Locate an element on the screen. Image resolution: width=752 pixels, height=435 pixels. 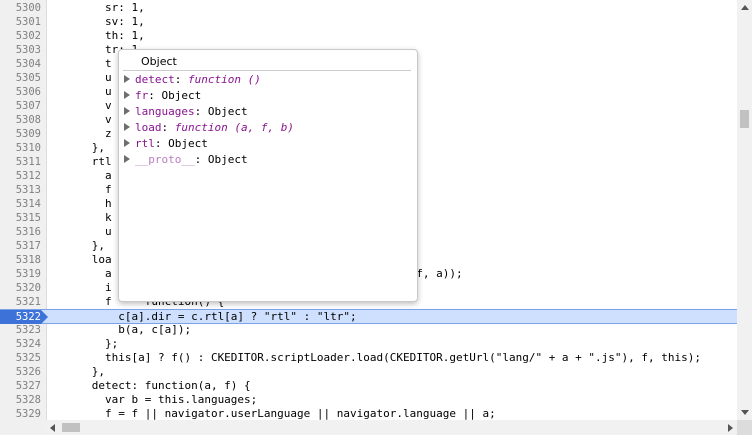
code-line: 5328 var b = this.languages; is located at coordinates (368, 400).